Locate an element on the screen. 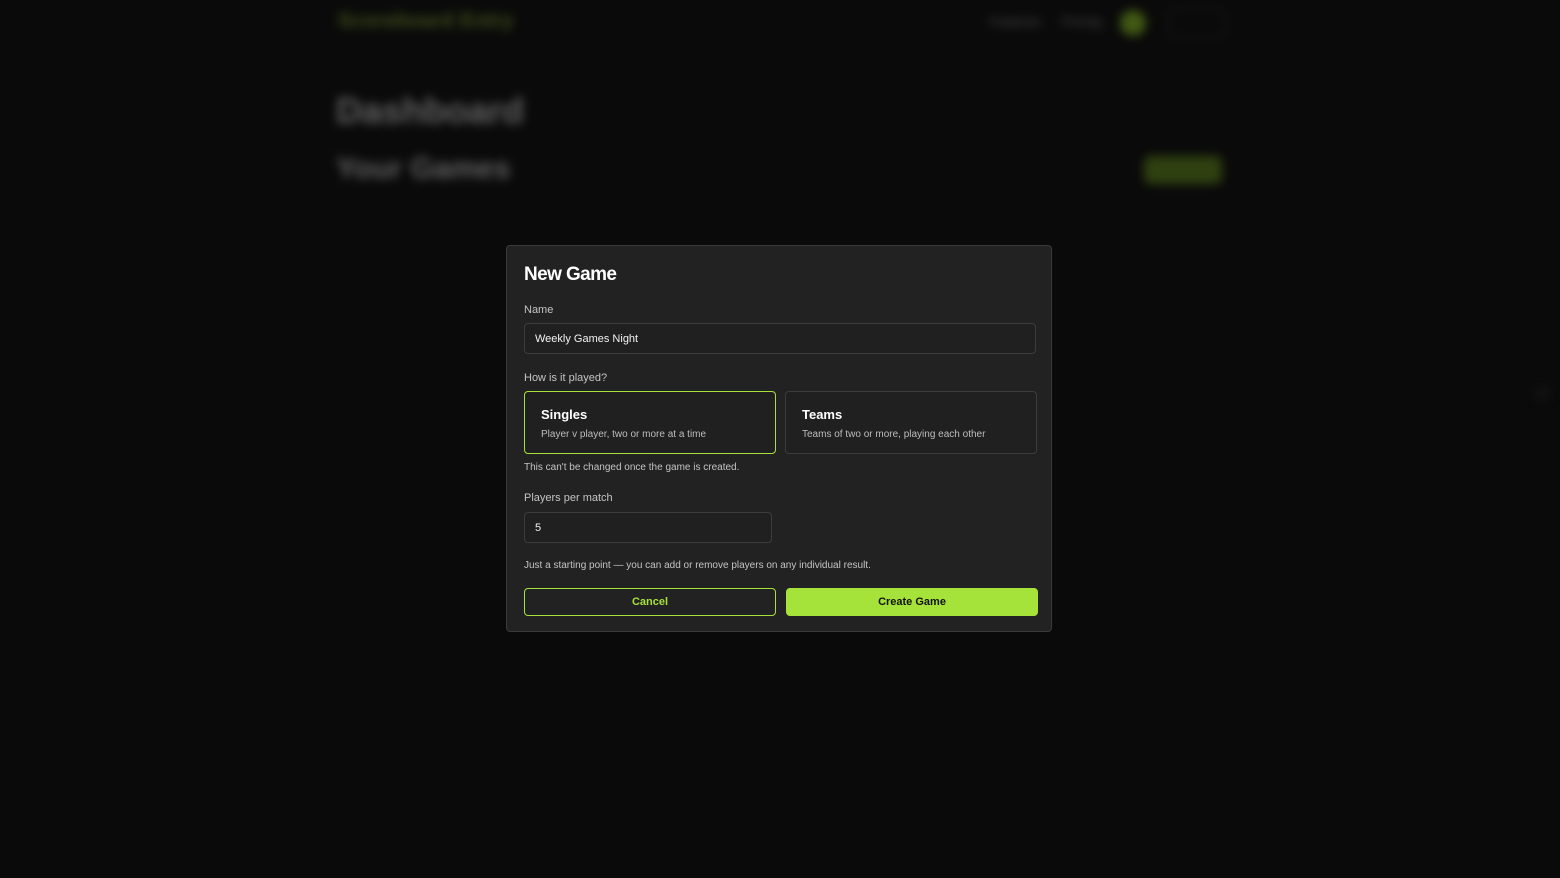 This screenshot has height=878, width=1560. players-label: Players per match is located at coordinates (568, 498).